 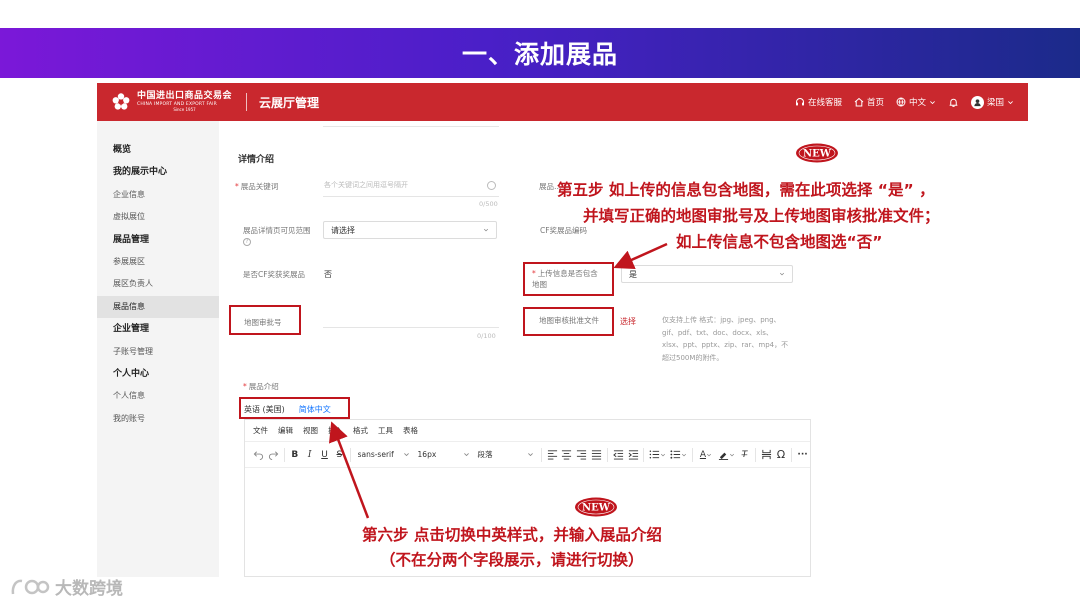 I want to click on align-center-button, so click(x=567, y=455).